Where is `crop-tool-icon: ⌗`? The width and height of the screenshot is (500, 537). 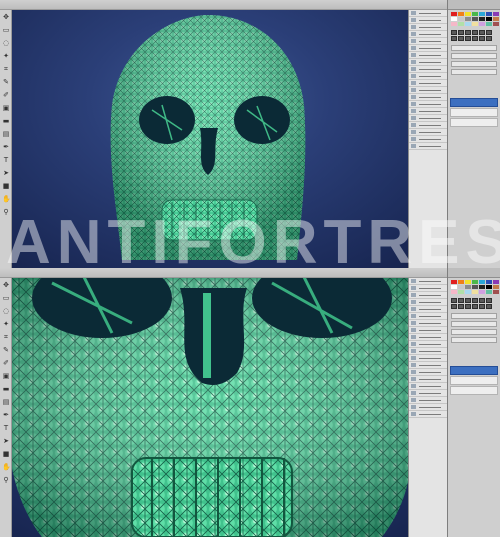
crop-tool-icon: ⌗ is located at coordinates (6, 337).